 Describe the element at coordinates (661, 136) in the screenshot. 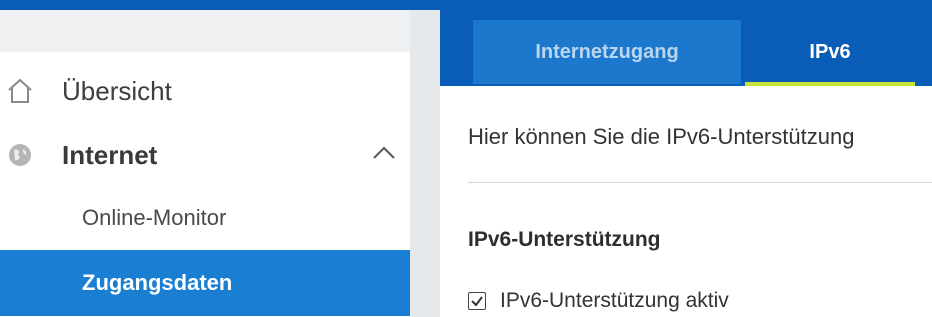

I see `intro-text: Hier können Sie die IPv6-Unterstützung` at that location.